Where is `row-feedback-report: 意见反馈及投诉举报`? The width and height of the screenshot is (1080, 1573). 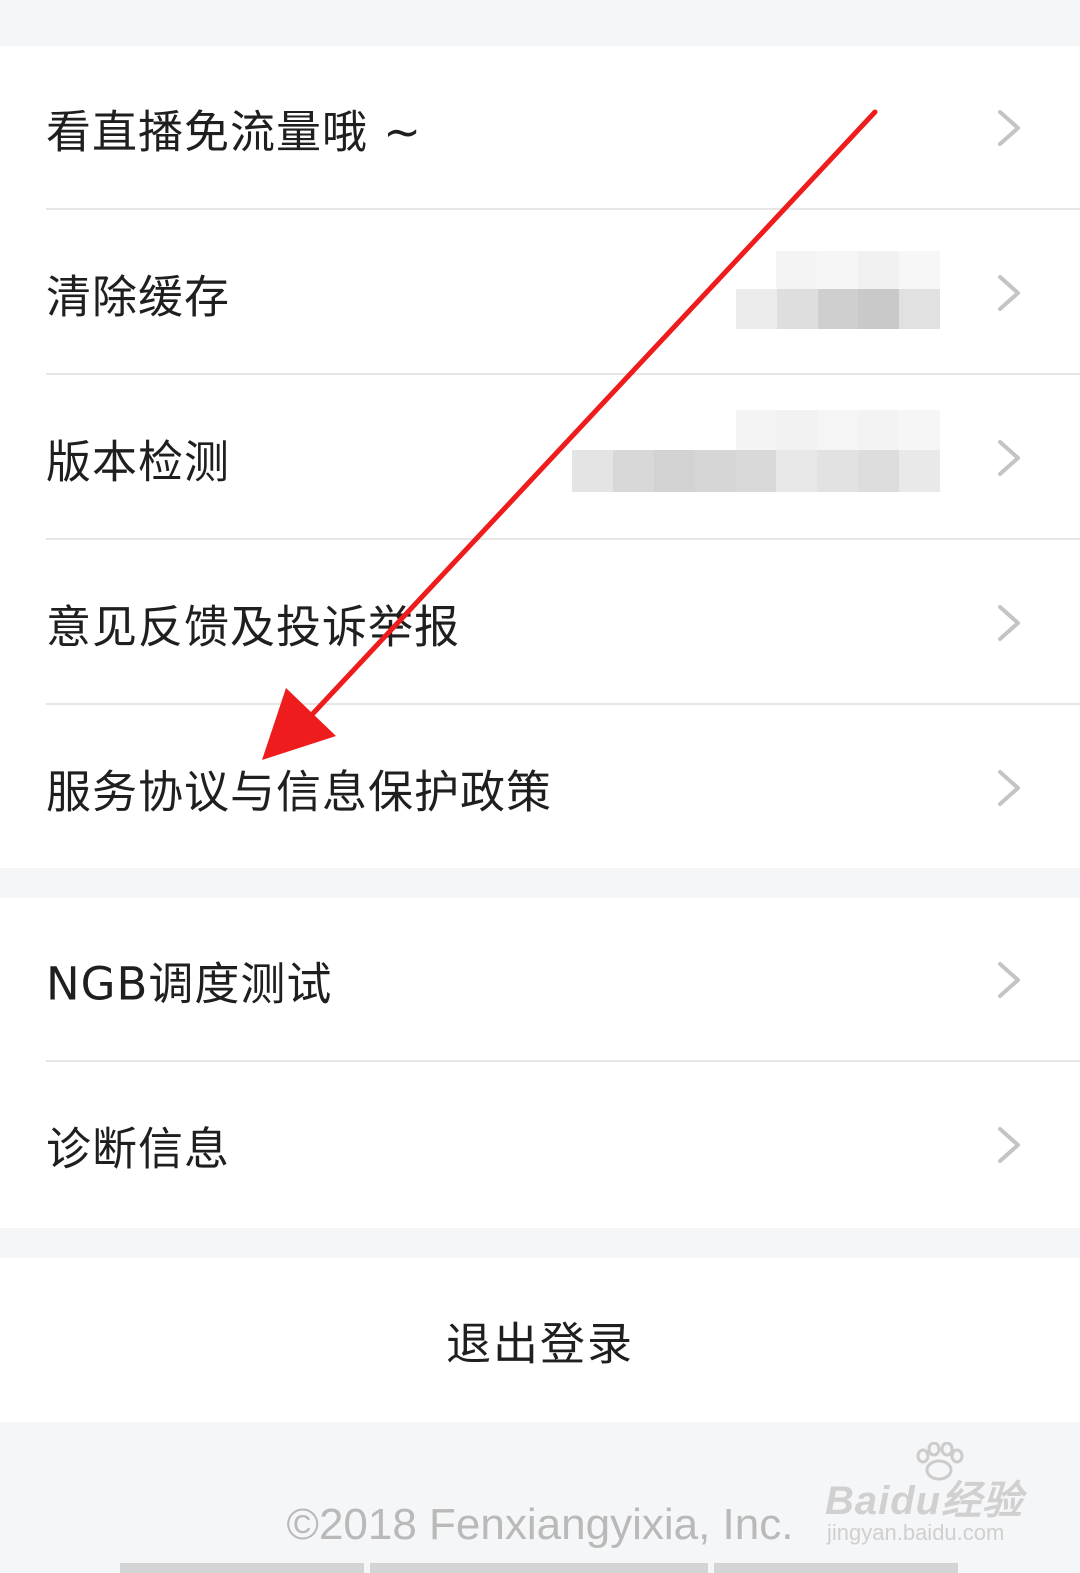 row-feedback-report: 意见反馈及投诉举报 is located at coordinates (540, 623).